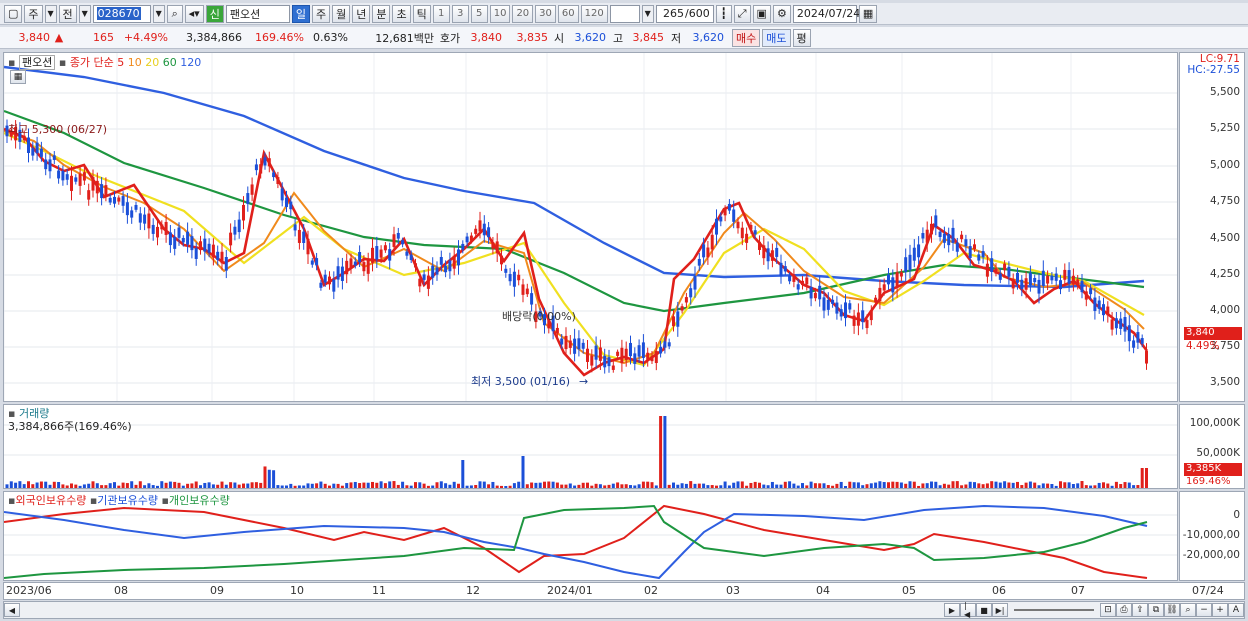 The width and height of the screenshot is (1248, 621). What do you see at coordinates (968, 610) in the screenshot?
I see `first-page-icon: |◀` at bounding box center [968, 610].